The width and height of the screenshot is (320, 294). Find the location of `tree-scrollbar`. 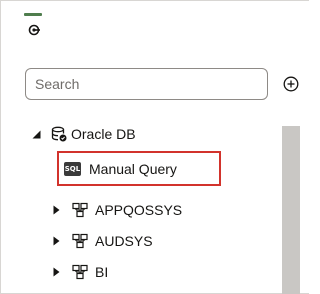

tree-scrollbar is located at coordinates (291, 210).